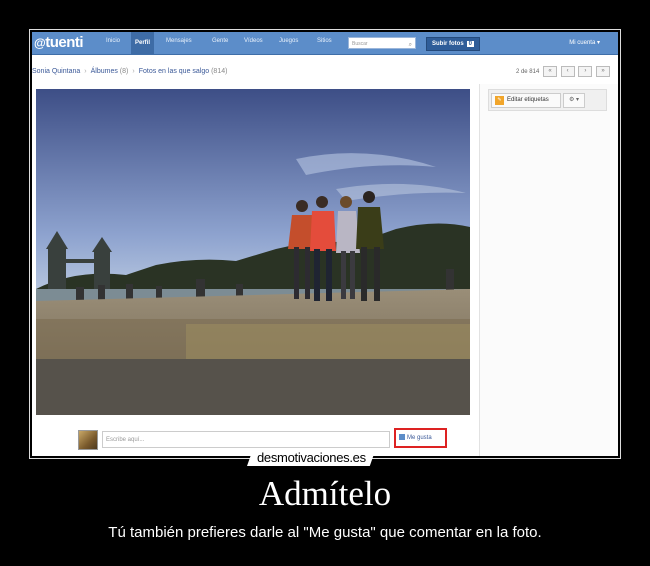 The width and height of the screenshot is (650, 566). I want to click on first-photo-button: «, so click(549, 71).